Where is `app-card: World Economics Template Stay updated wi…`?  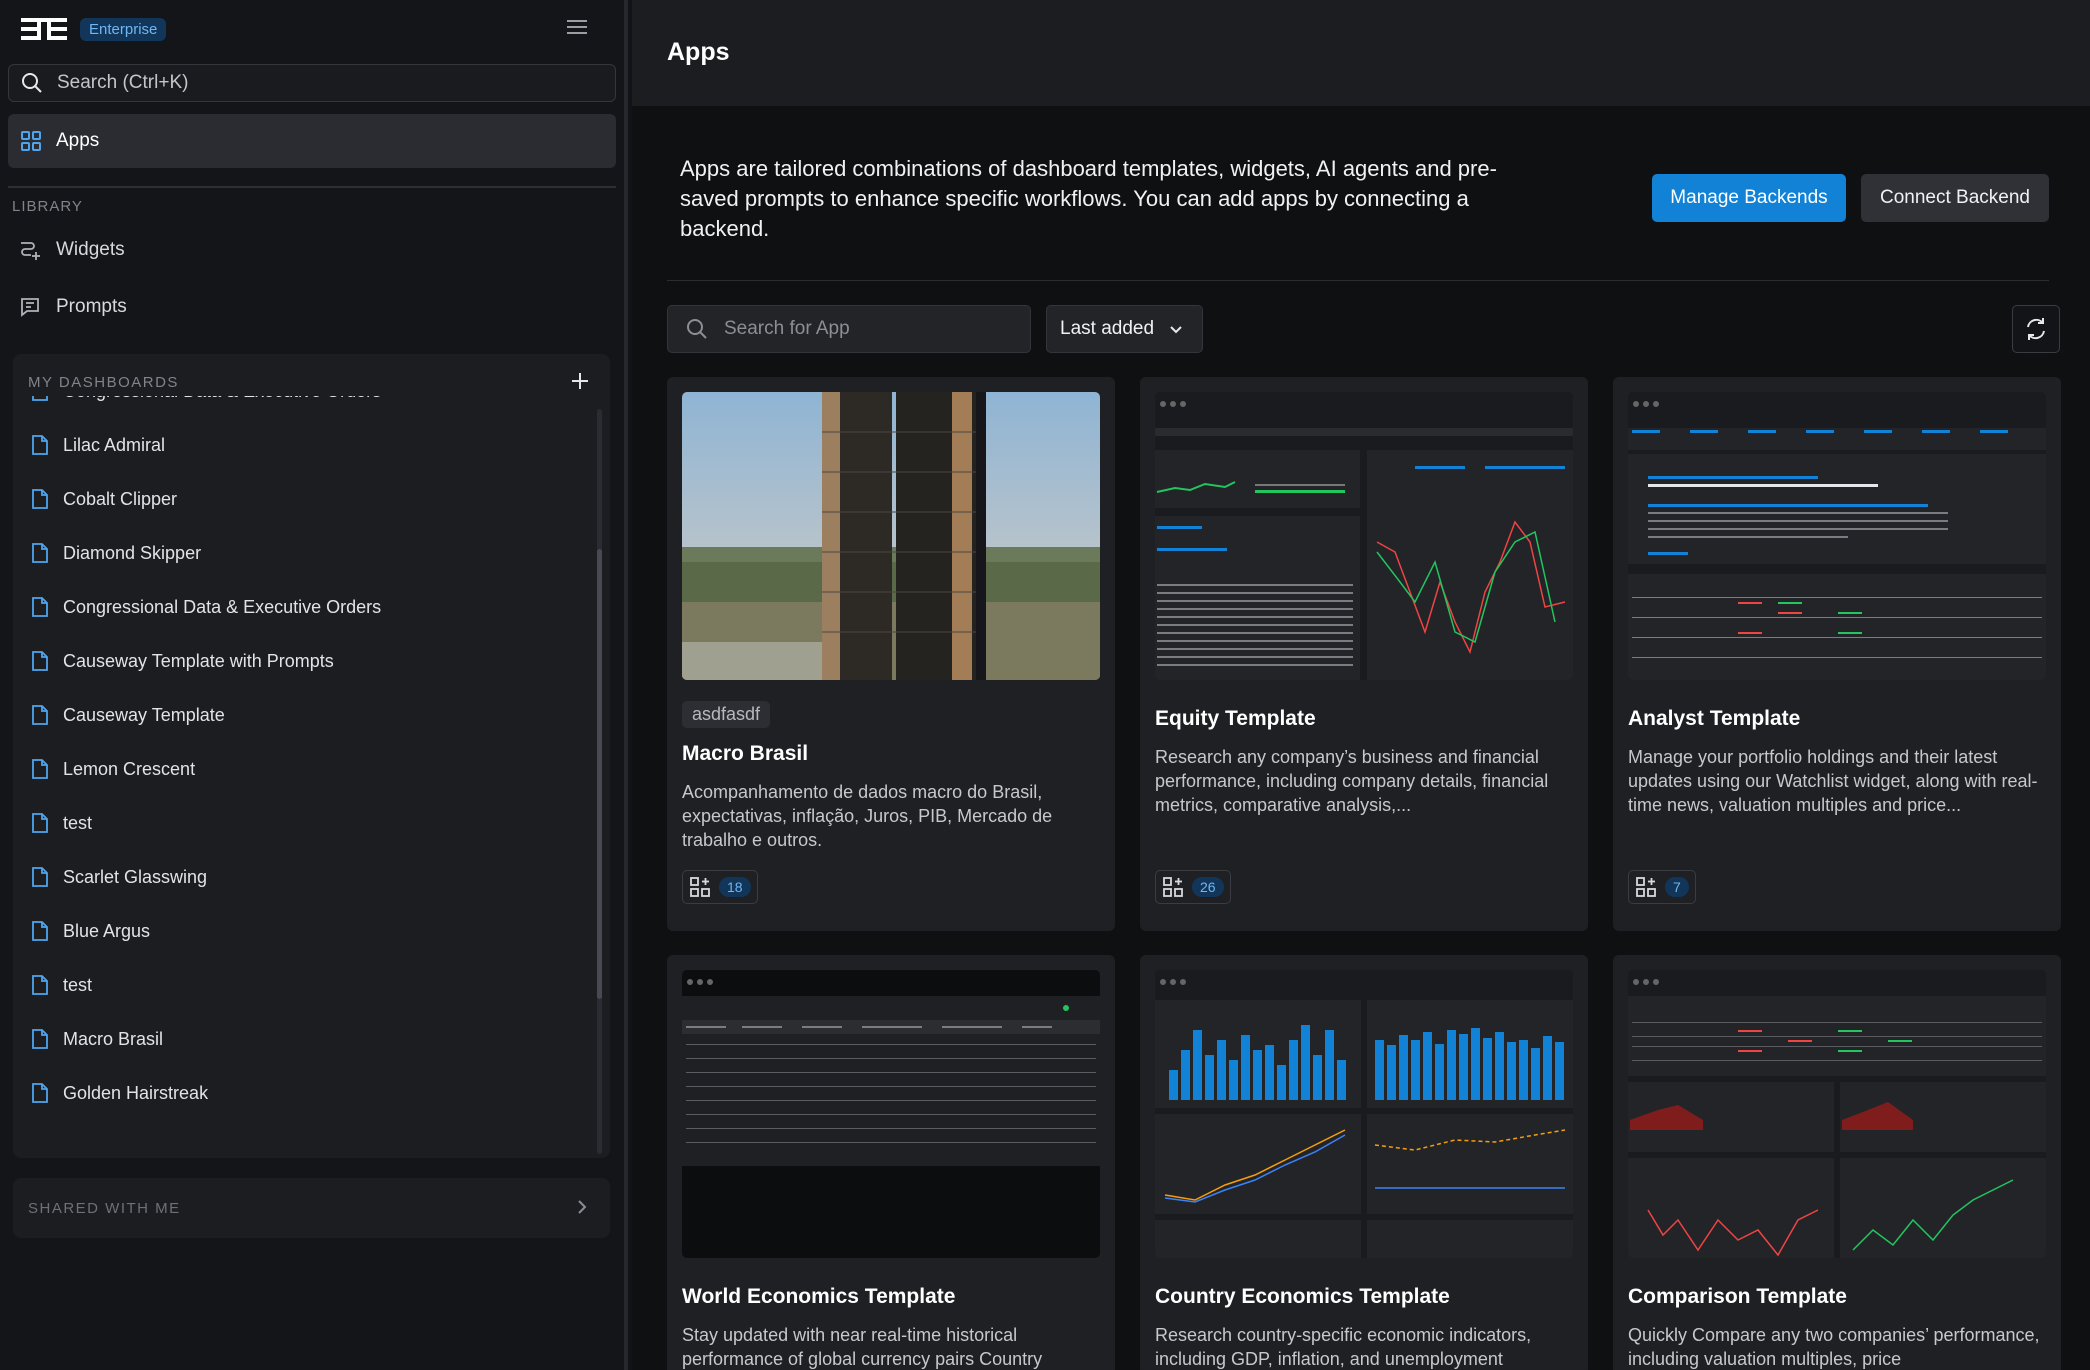 app-card: World Economics Template Stay updated wi… is located at coordinates (891, 1162).